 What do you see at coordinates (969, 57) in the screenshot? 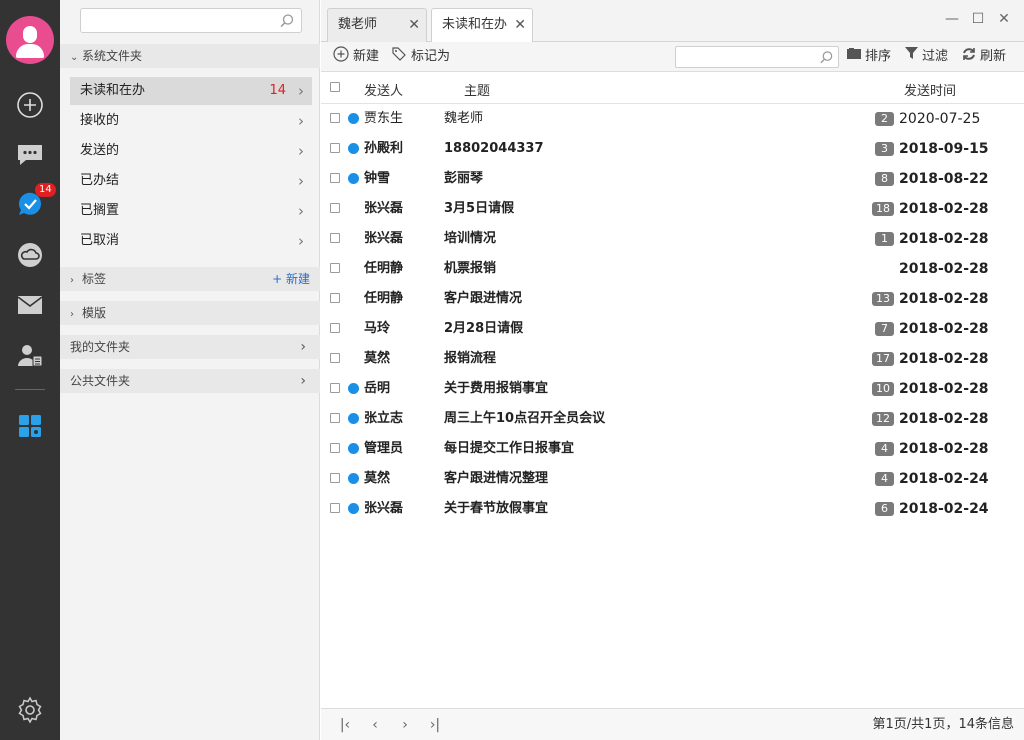
I see `refresh-icon` at bounding box center [969, 57].